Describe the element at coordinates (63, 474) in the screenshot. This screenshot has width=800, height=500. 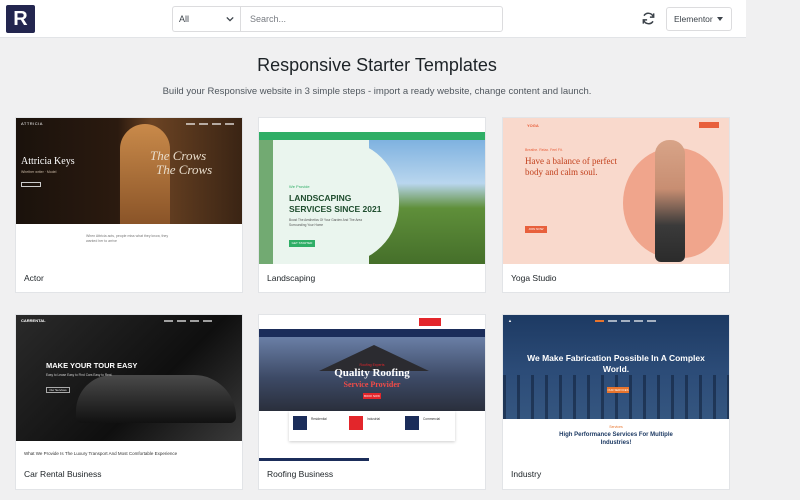
I see `template-name: Car Rental Business` at that location.